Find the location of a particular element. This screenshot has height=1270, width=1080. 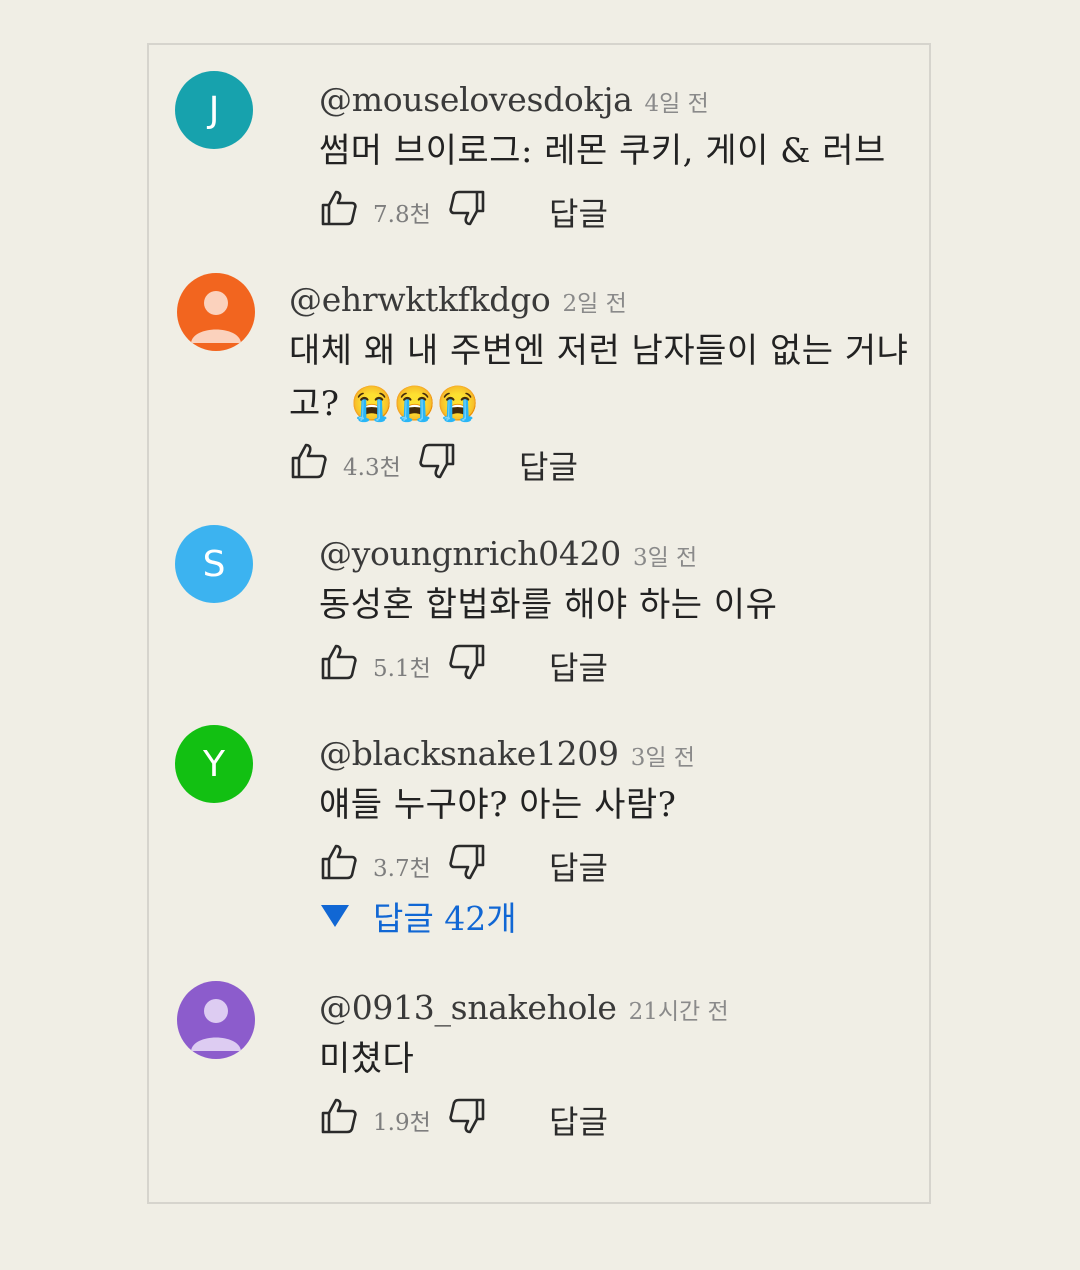

like-count: 3.7천 is located at coordinates (402, 869).